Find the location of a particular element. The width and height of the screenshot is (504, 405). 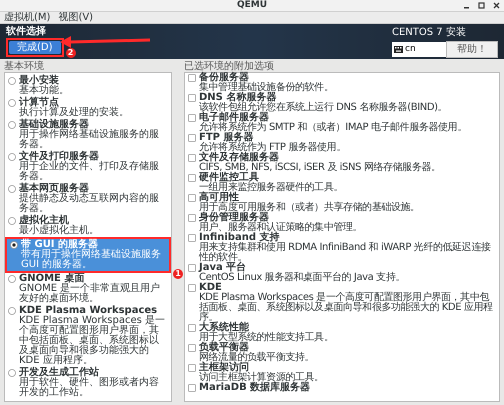

option-name: KDE Plasma Workspaces is located at coordinates (88, 311).